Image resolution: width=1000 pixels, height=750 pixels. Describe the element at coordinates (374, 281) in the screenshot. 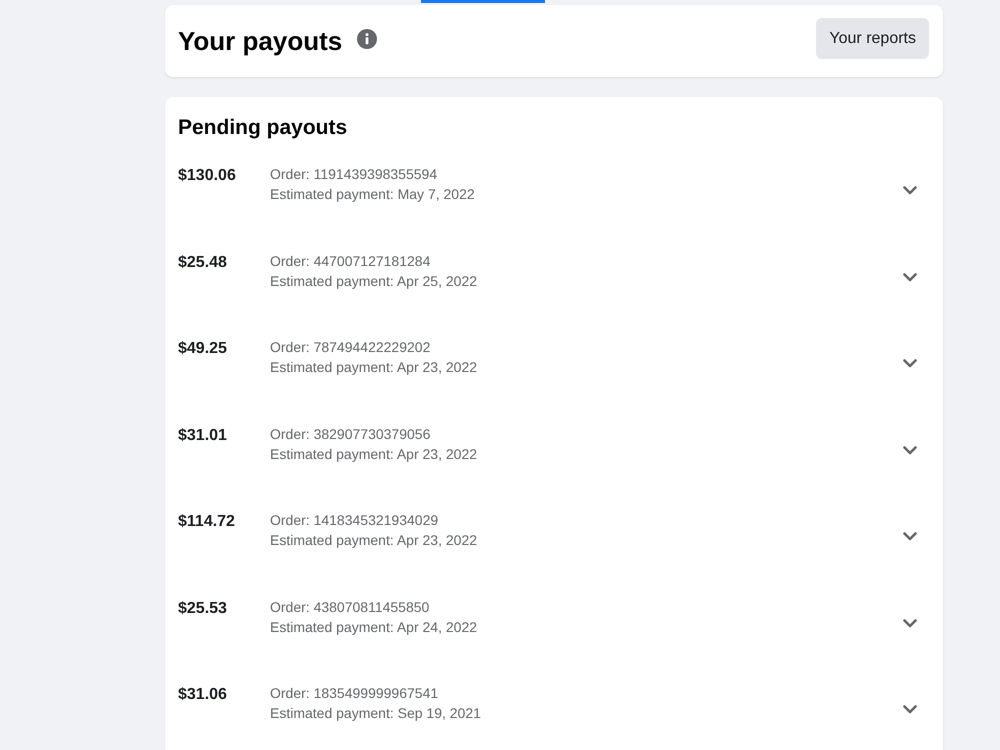

I see `estimated-payment-date: Estimated payment: Apr 25, 2022` at that location.